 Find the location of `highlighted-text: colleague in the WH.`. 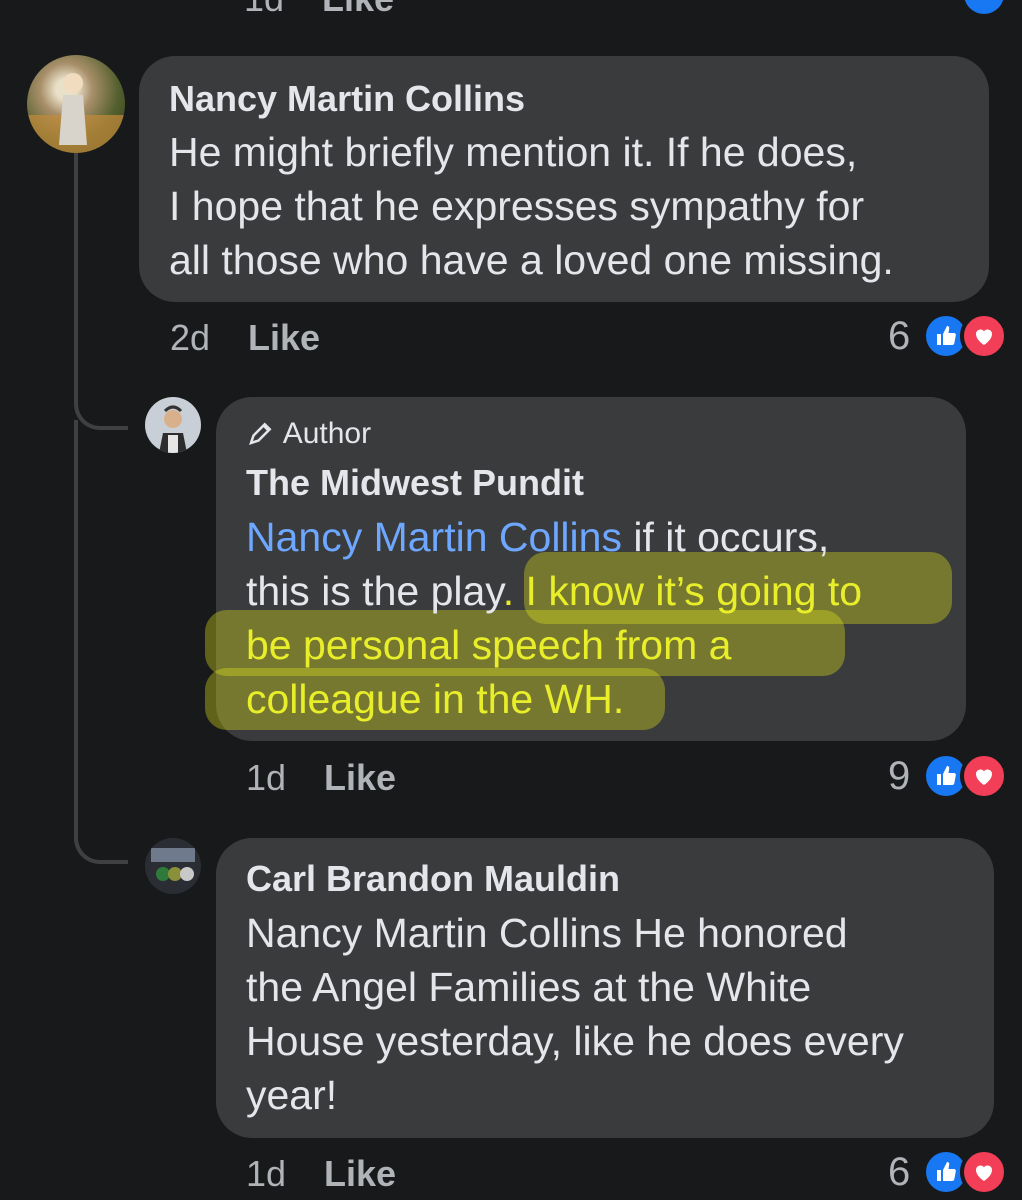

highlighted-text: colleague in the WH. is located at coordinates (435, 699).